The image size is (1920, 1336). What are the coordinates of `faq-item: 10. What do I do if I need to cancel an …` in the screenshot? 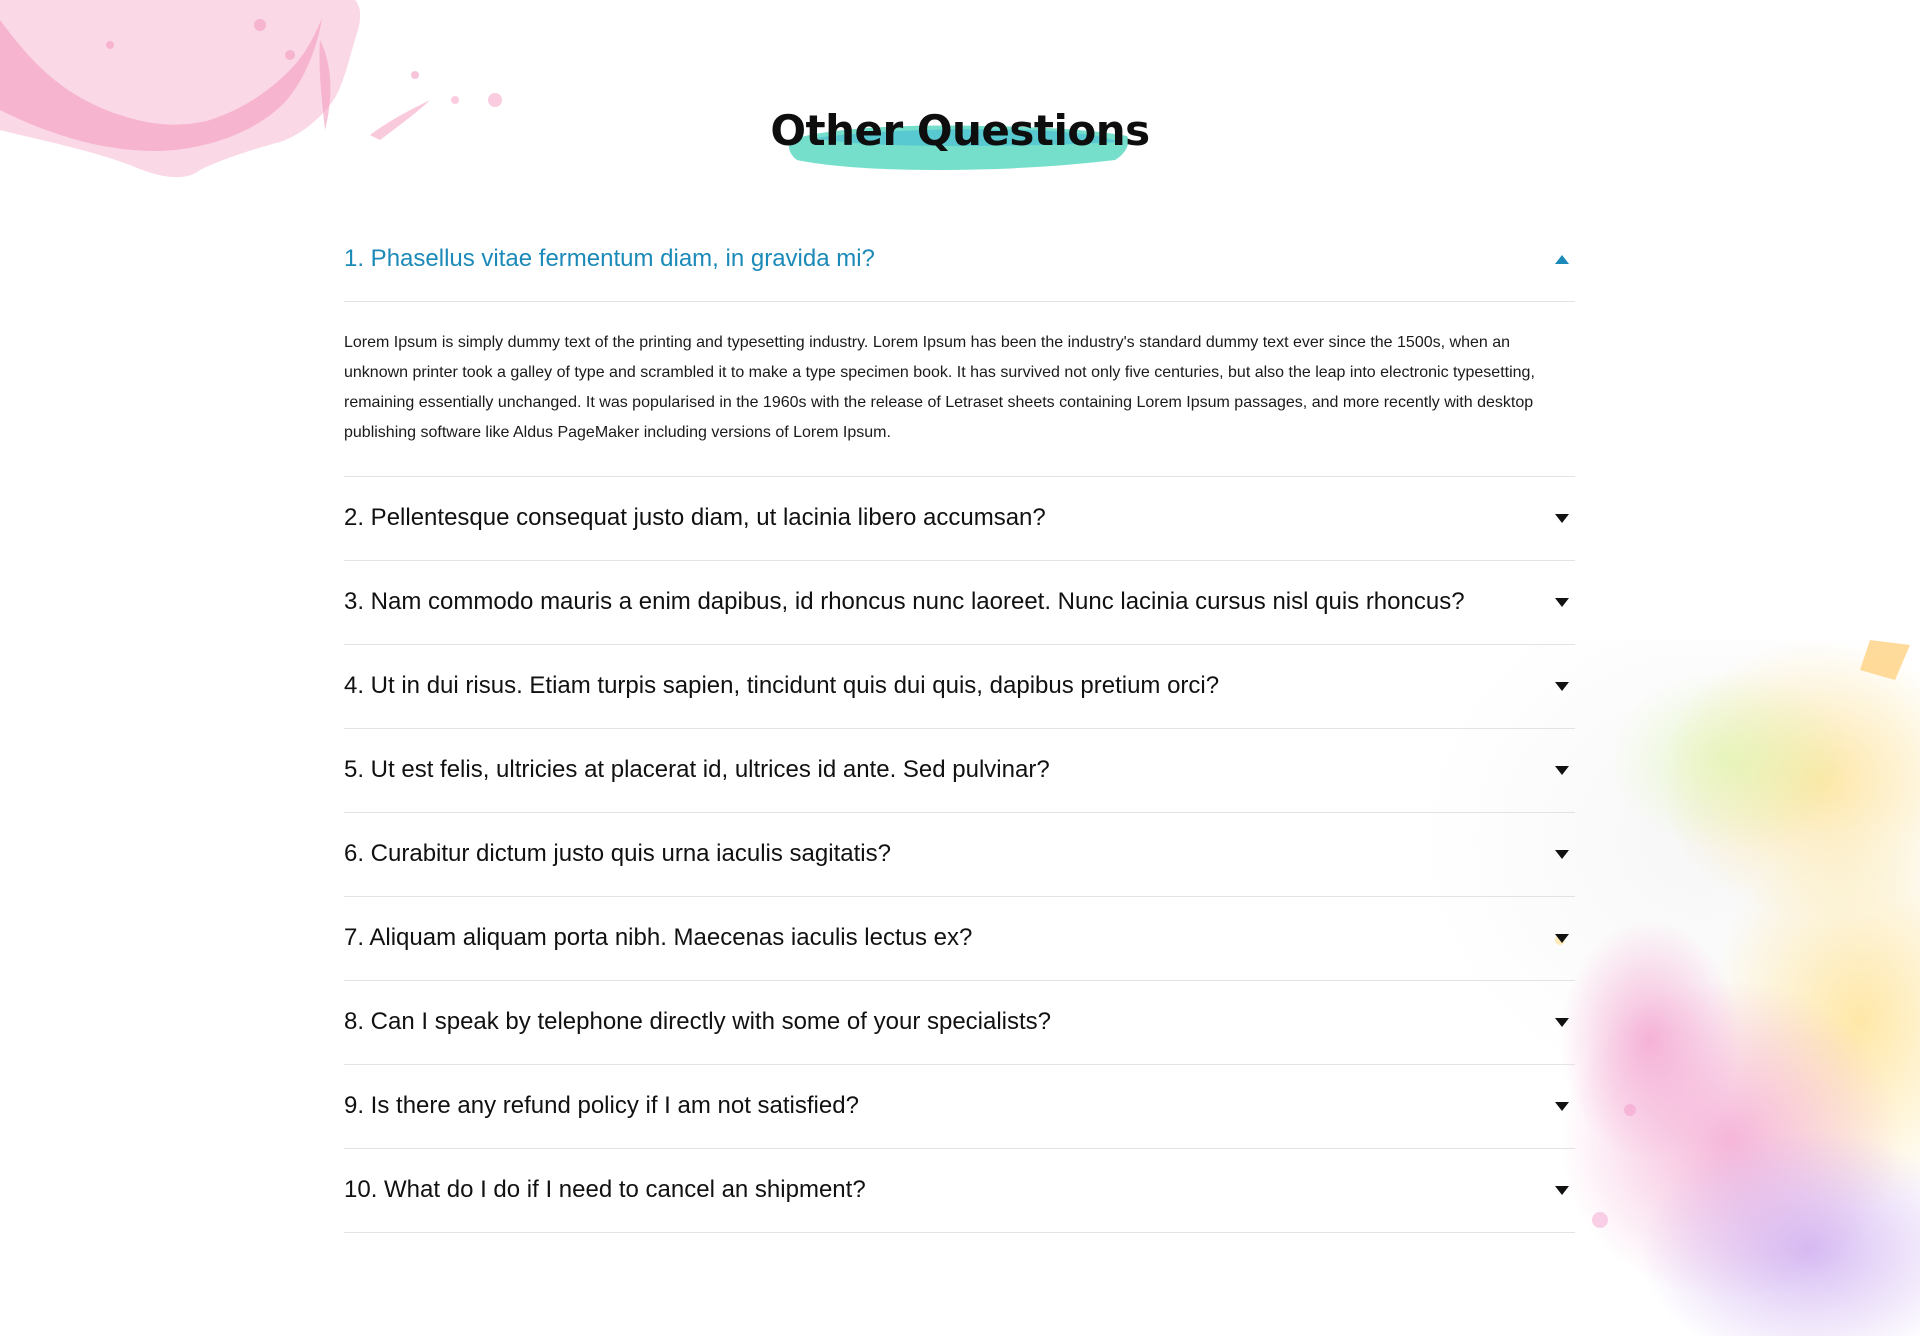 It's located at (959, 1191).